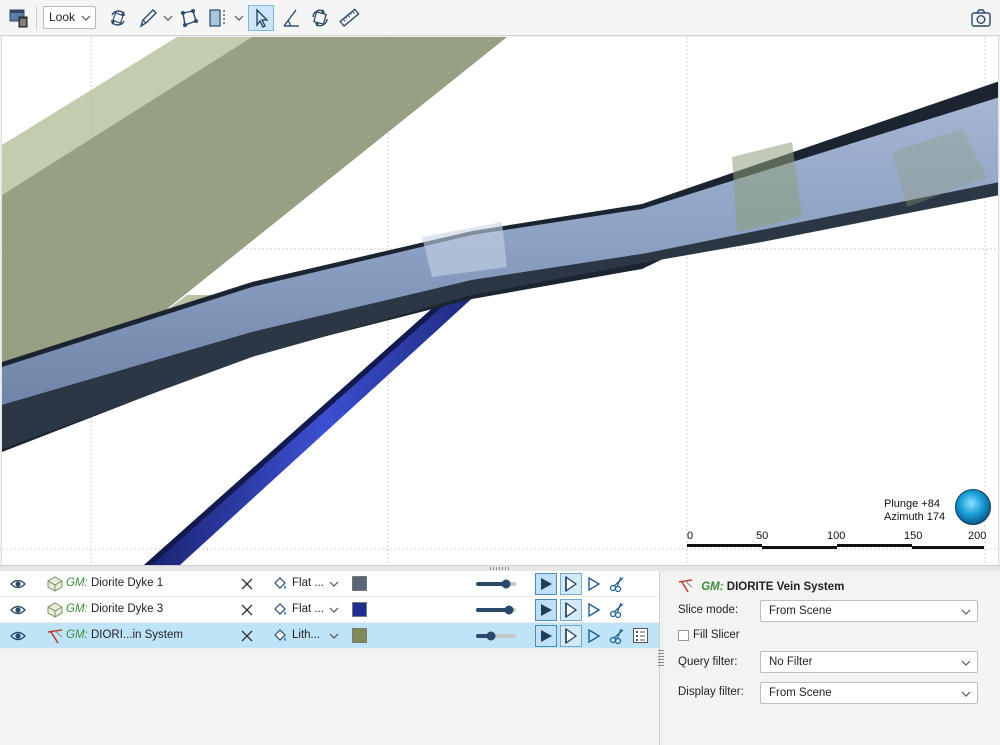 The height and width of the screenshot is (745, 1000). I want to click on geological-model-icon, so click(55, 610).